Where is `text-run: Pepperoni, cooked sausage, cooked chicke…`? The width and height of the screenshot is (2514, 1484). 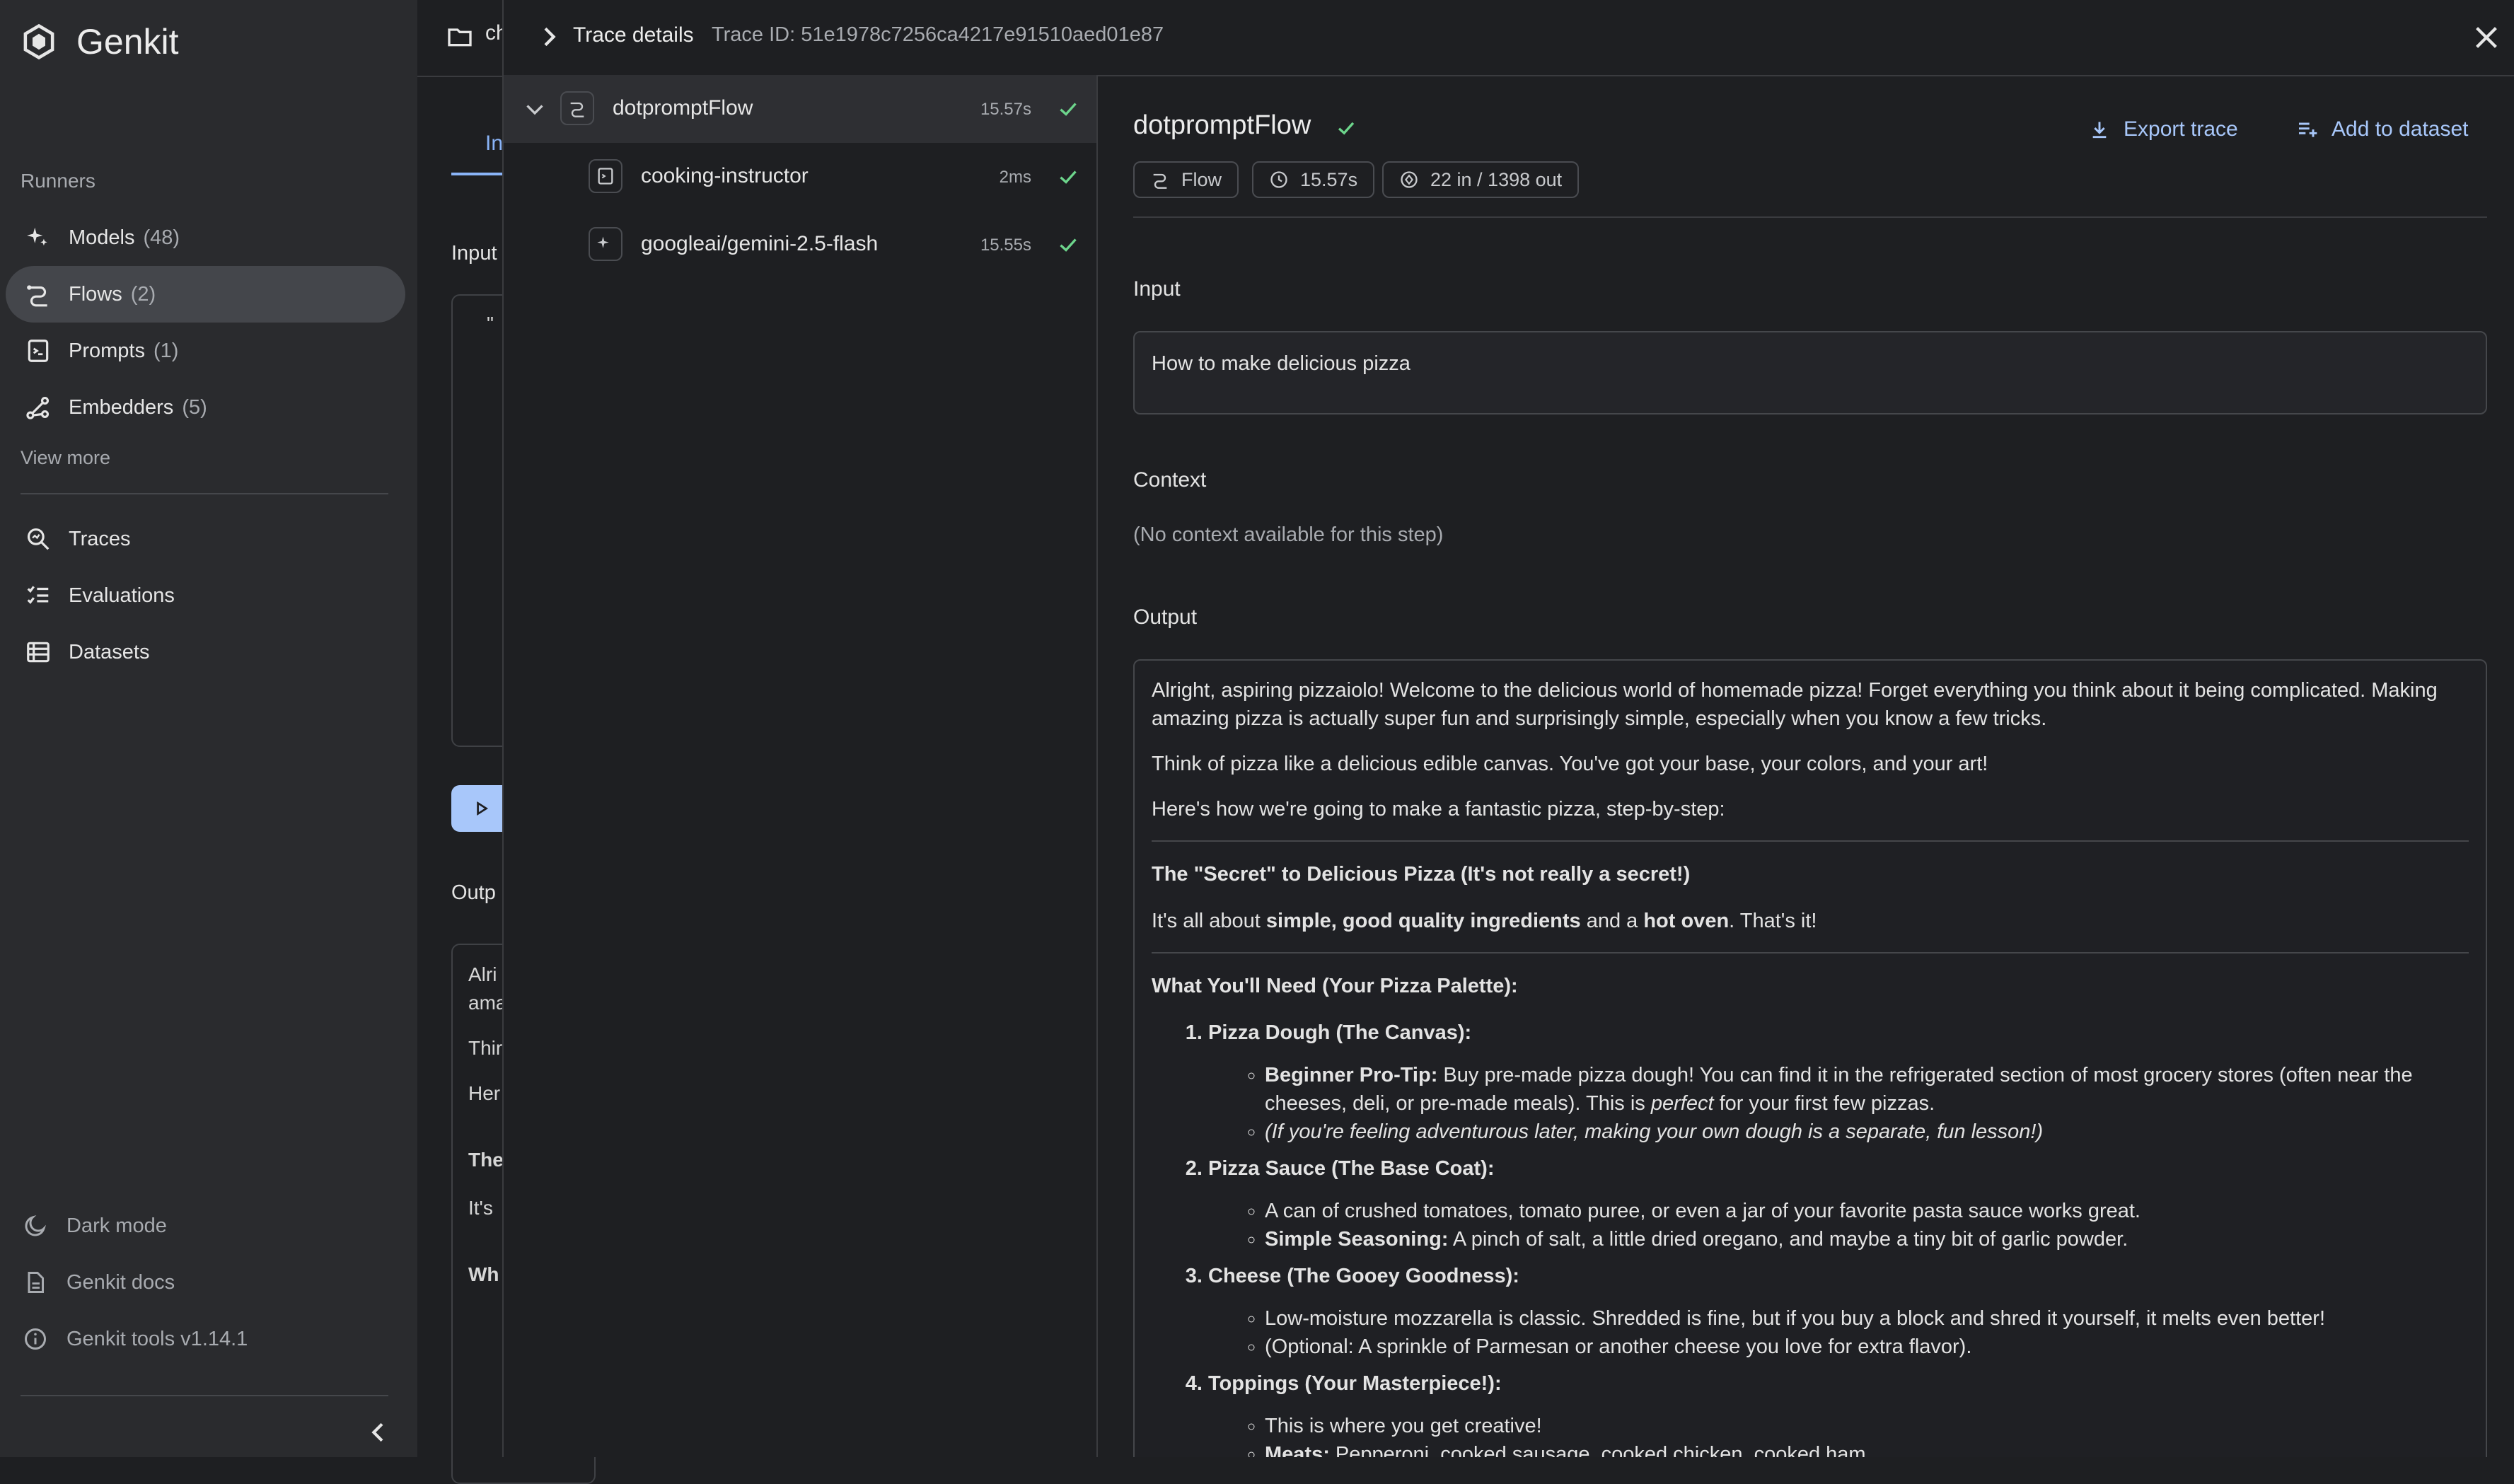
text-run: Pepperoni, cooked sausage, cooked chicke… is located at coordinates (1601, 1450).